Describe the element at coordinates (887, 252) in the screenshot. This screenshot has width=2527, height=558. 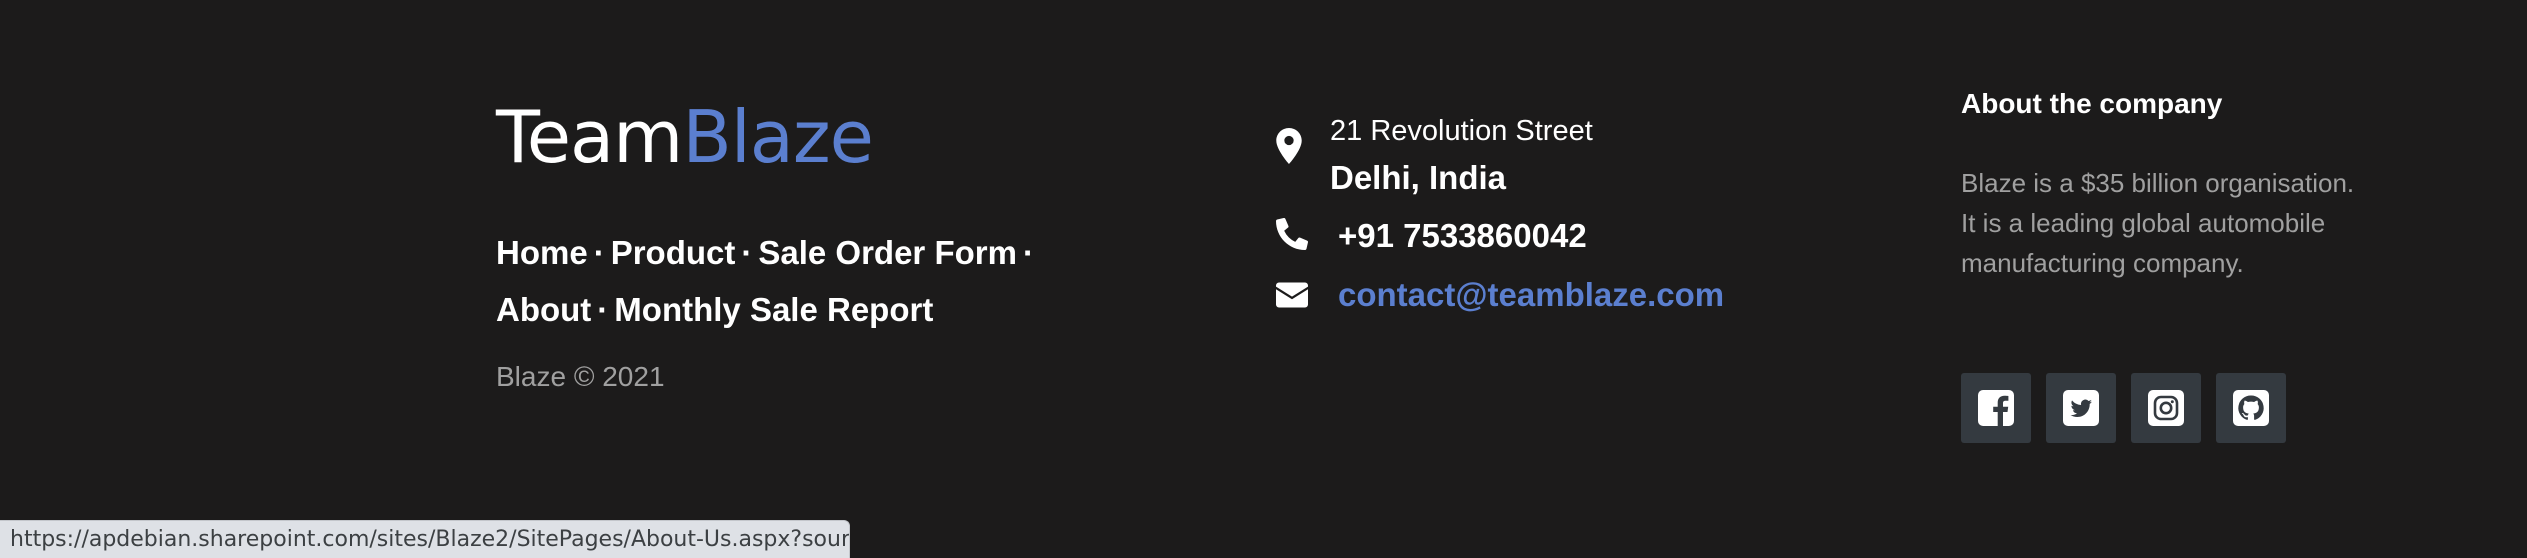
I see `nav-link-sale-order-form: Sale Order Form` at that location.